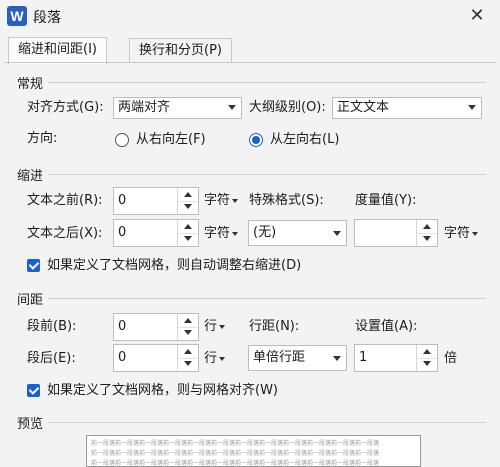 This screenshot has width=500, height=467. What do you see at coordinates (396, 233) in the screenshot?
I see `measure-spinner` at bounding box center [396, 233].